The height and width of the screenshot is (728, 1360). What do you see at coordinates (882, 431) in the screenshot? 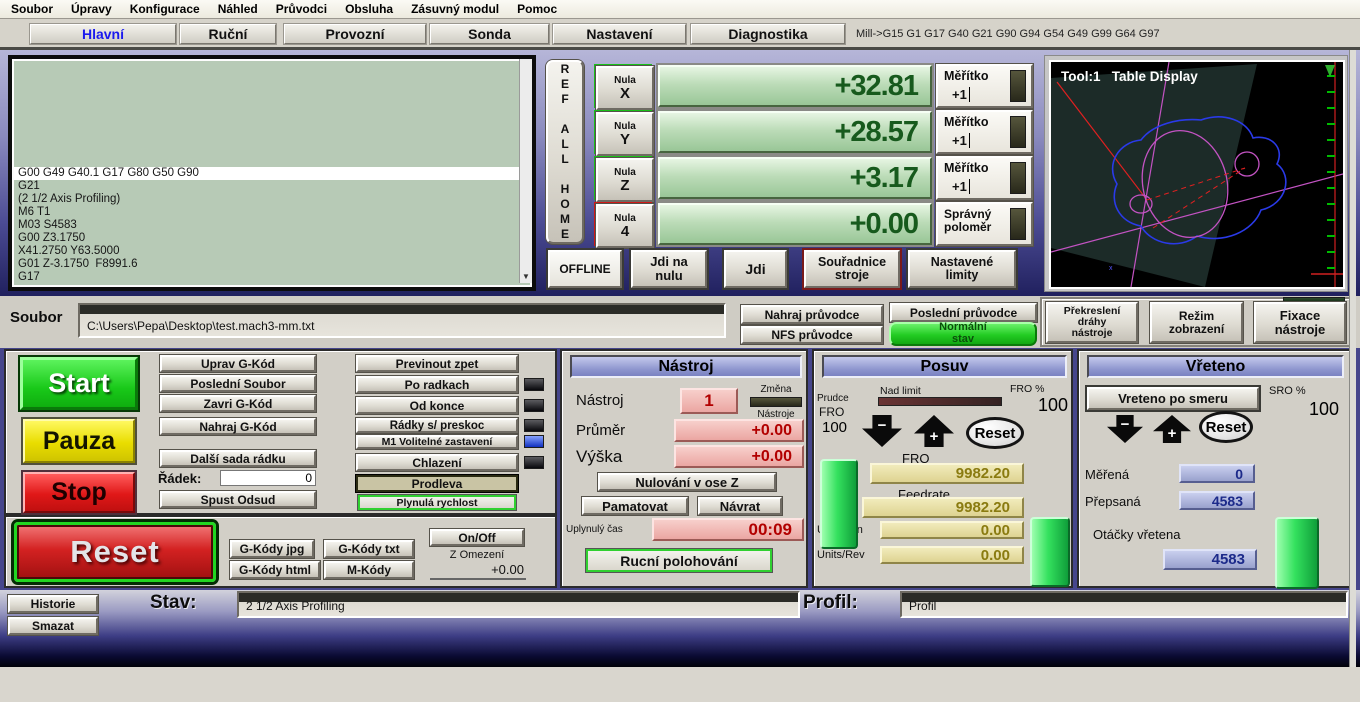
I see `feed-decrease-button: −` at bounding box center [882, 431].